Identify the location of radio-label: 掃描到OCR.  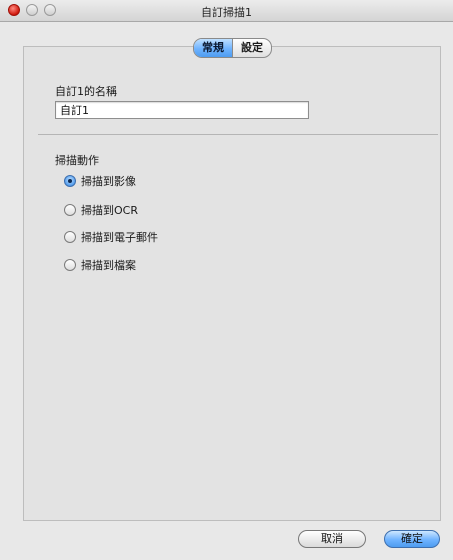
(109, 210).